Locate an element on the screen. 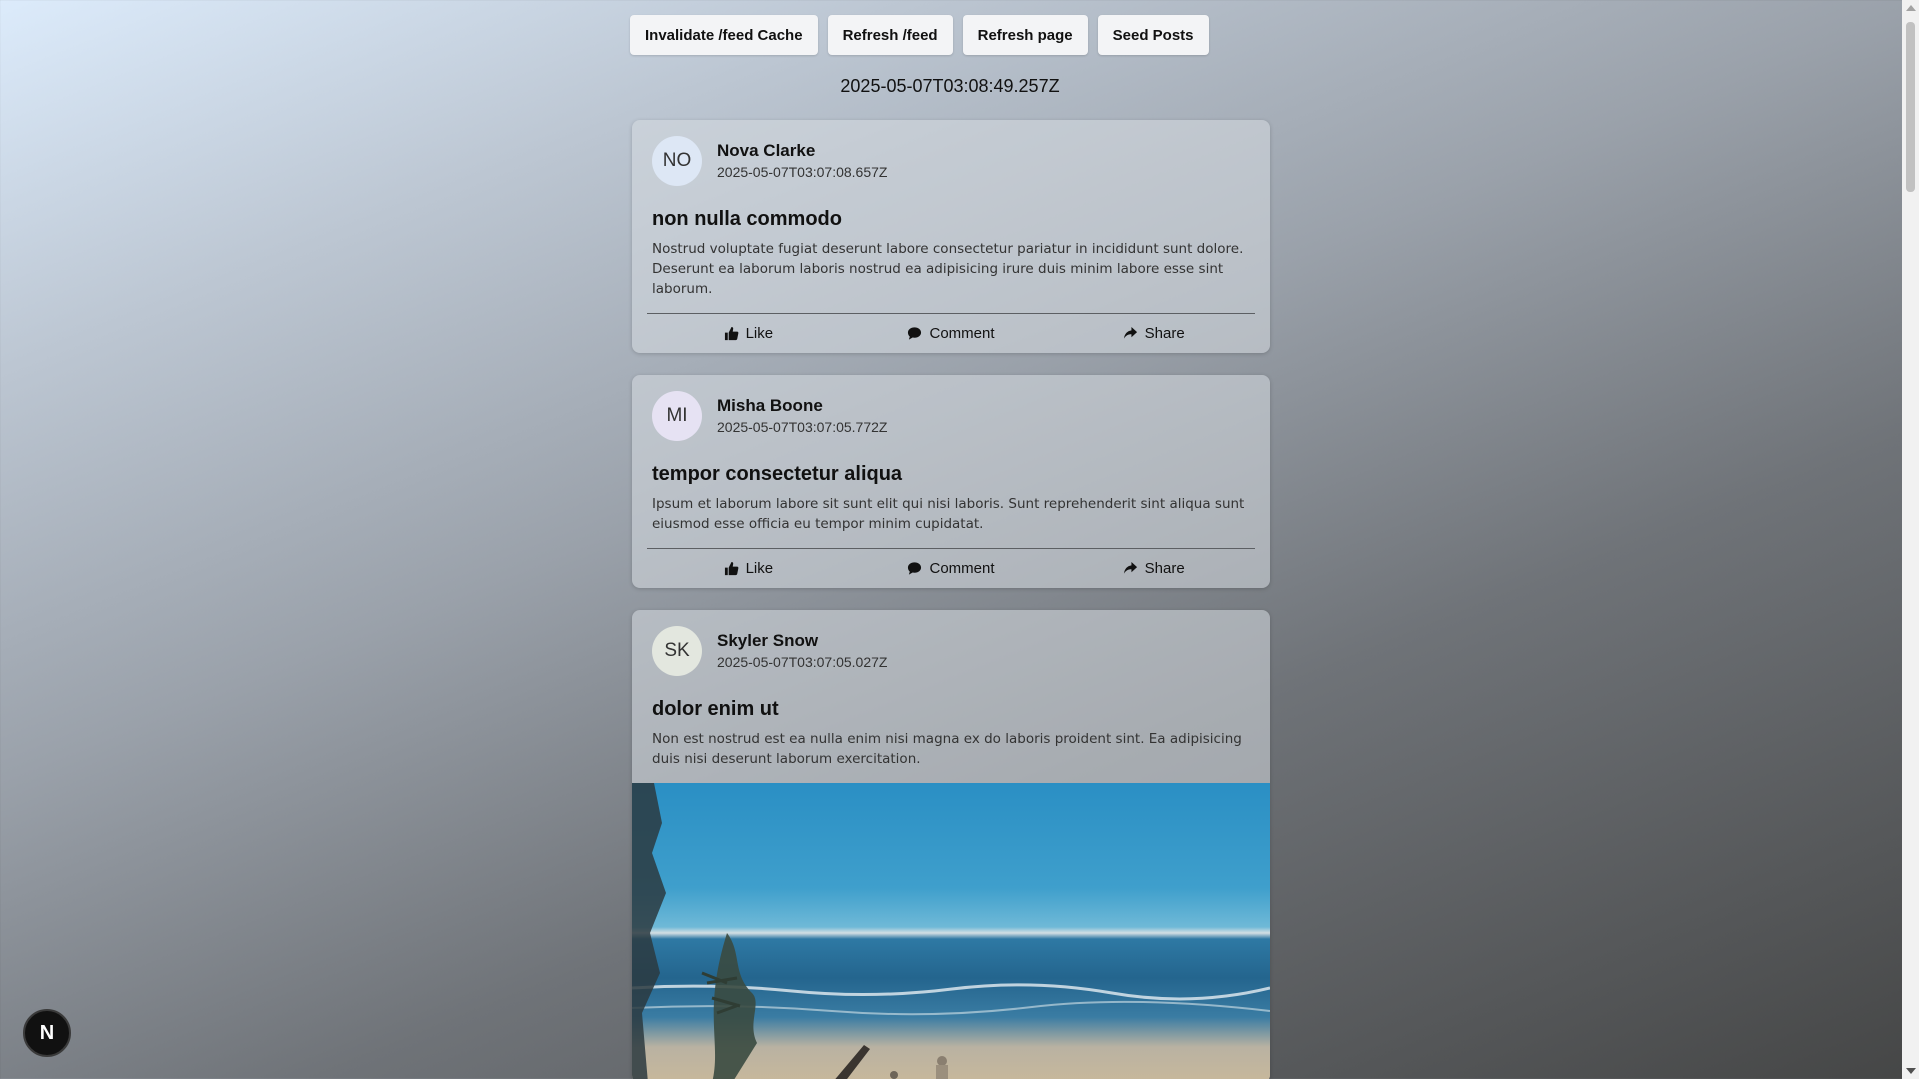  invalidate-feed-cache-button: Invalidate /feed Cache is located at coordinates (724, 35).